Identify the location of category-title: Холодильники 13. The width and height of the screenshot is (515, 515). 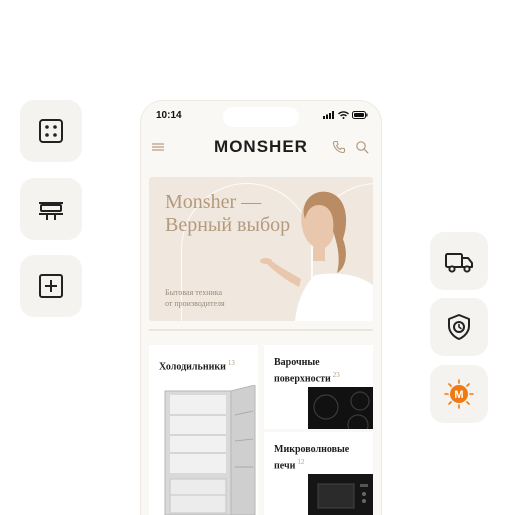
(197, 366).